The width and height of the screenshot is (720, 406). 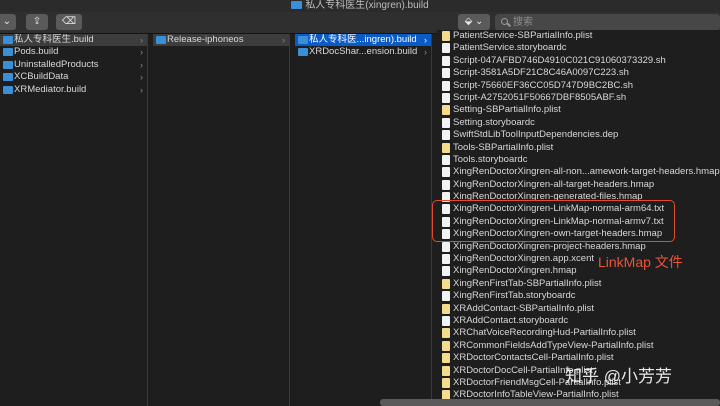 What do you see at coordinates (578, 284) in the screenshot?
I see `list-item: XingRenFirstTab-SBPartialInfo.plist` at bounding box center [578, 284].